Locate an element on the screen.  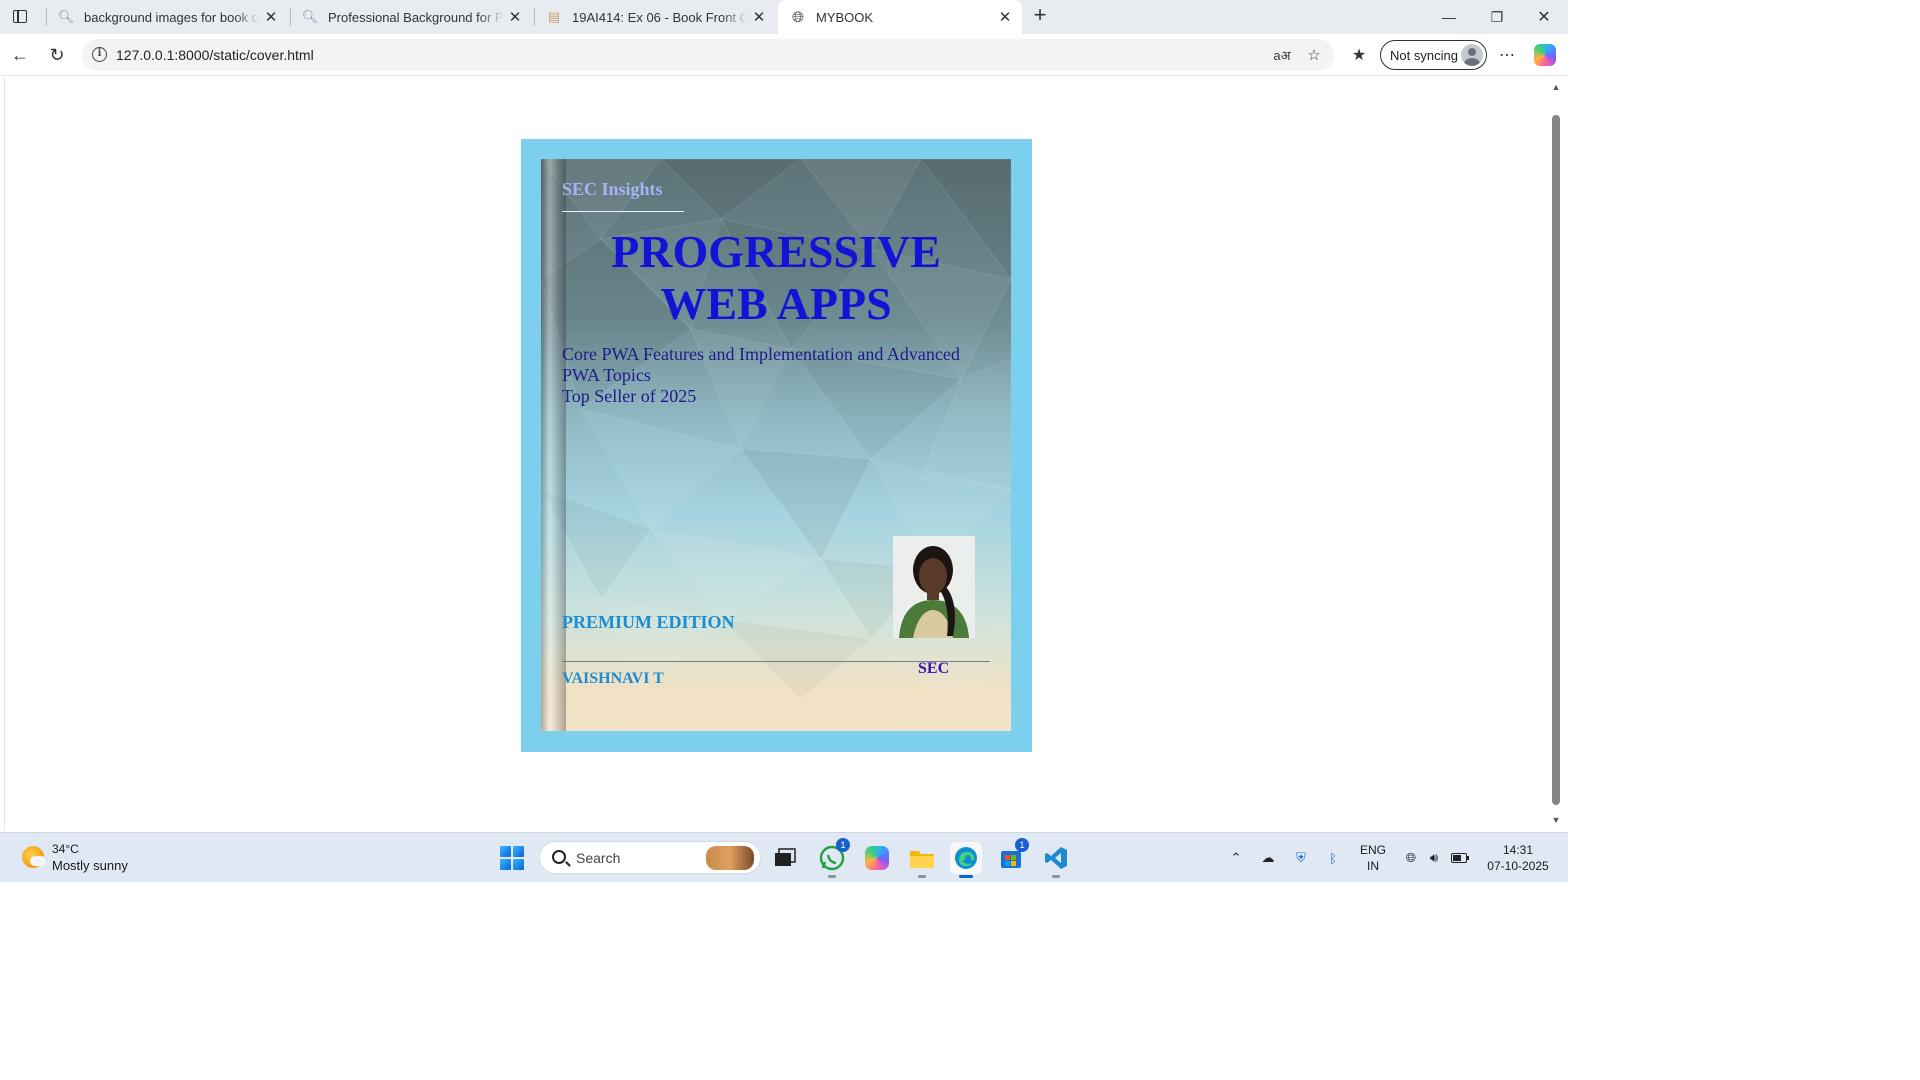
taskbar-search: Search is located at coordinates (650, 857).